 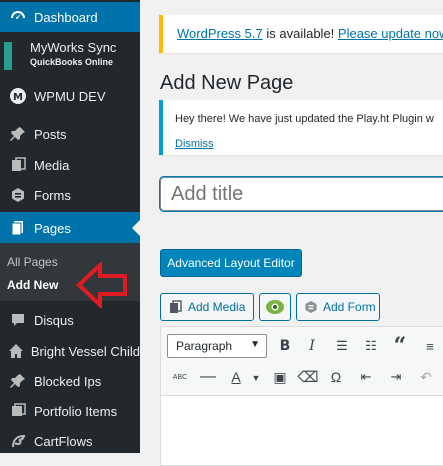 What do you see at coordinates (54, 320) in the screenshot?
I see `sidebar-item-label: Disqus` at bounding box center [54, 320].